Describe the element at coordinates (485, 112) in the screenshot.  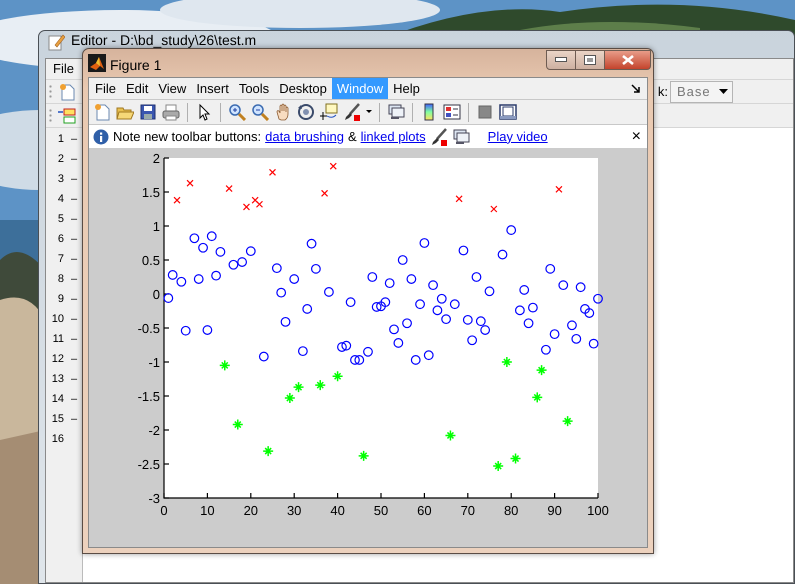
I see `hide-tools-icon` at that location.